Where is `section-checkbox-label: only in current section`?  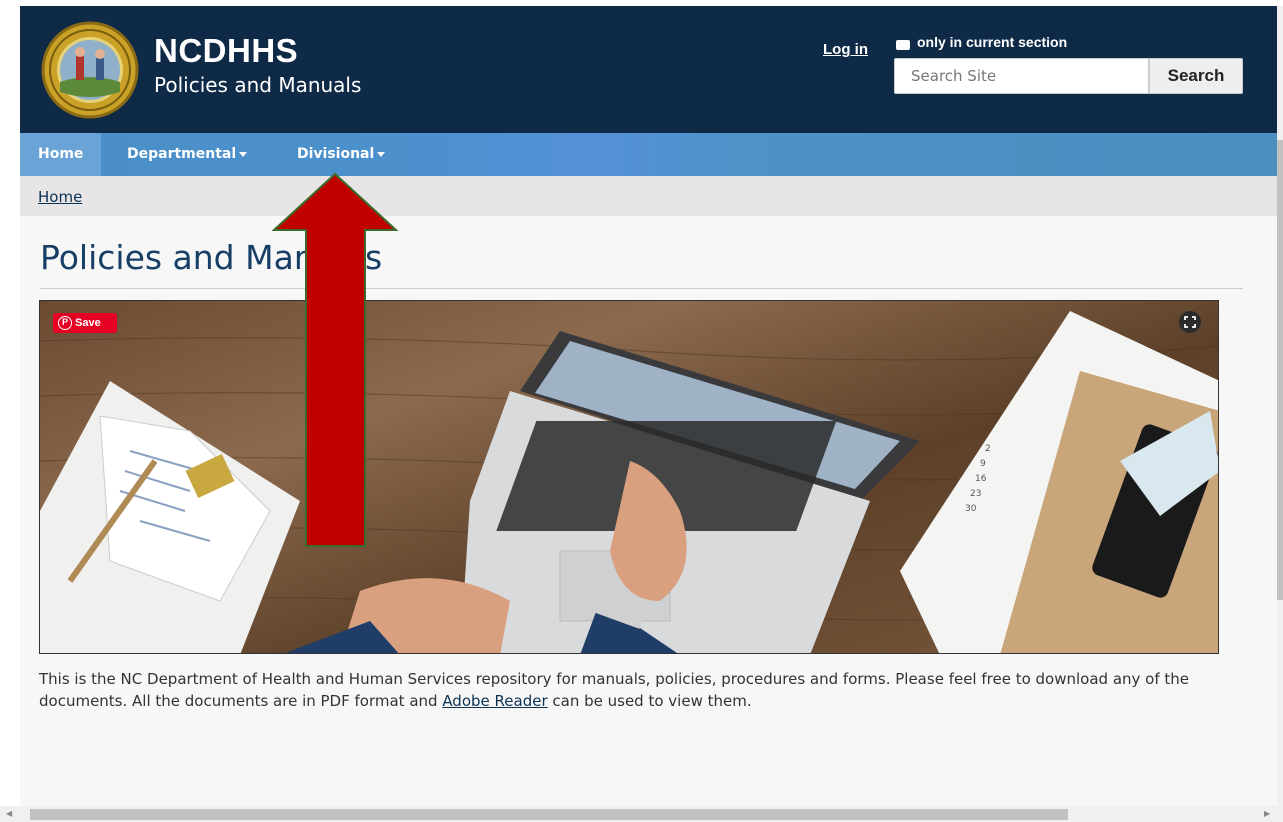
section-checkbox-label: only in current section is located at coordinates (992, 42).